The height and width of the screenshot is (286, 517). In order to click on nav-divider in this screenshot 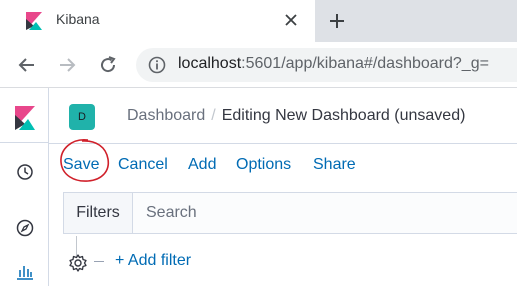, I will do `click(24, 142)`.